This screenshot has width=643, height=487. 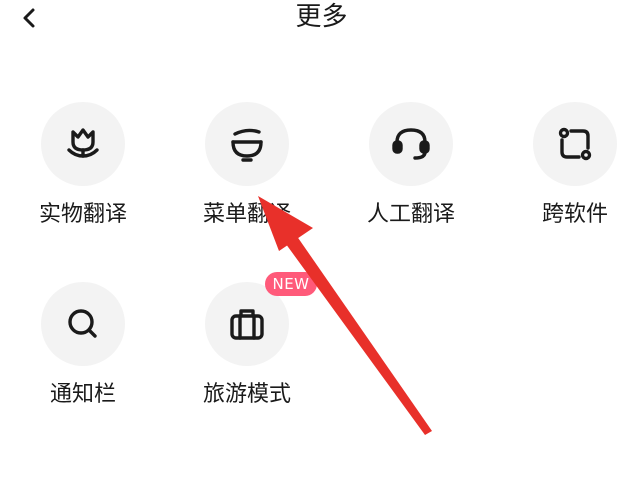 I want to click on suitcase-icon, so click(x=247, y=324).